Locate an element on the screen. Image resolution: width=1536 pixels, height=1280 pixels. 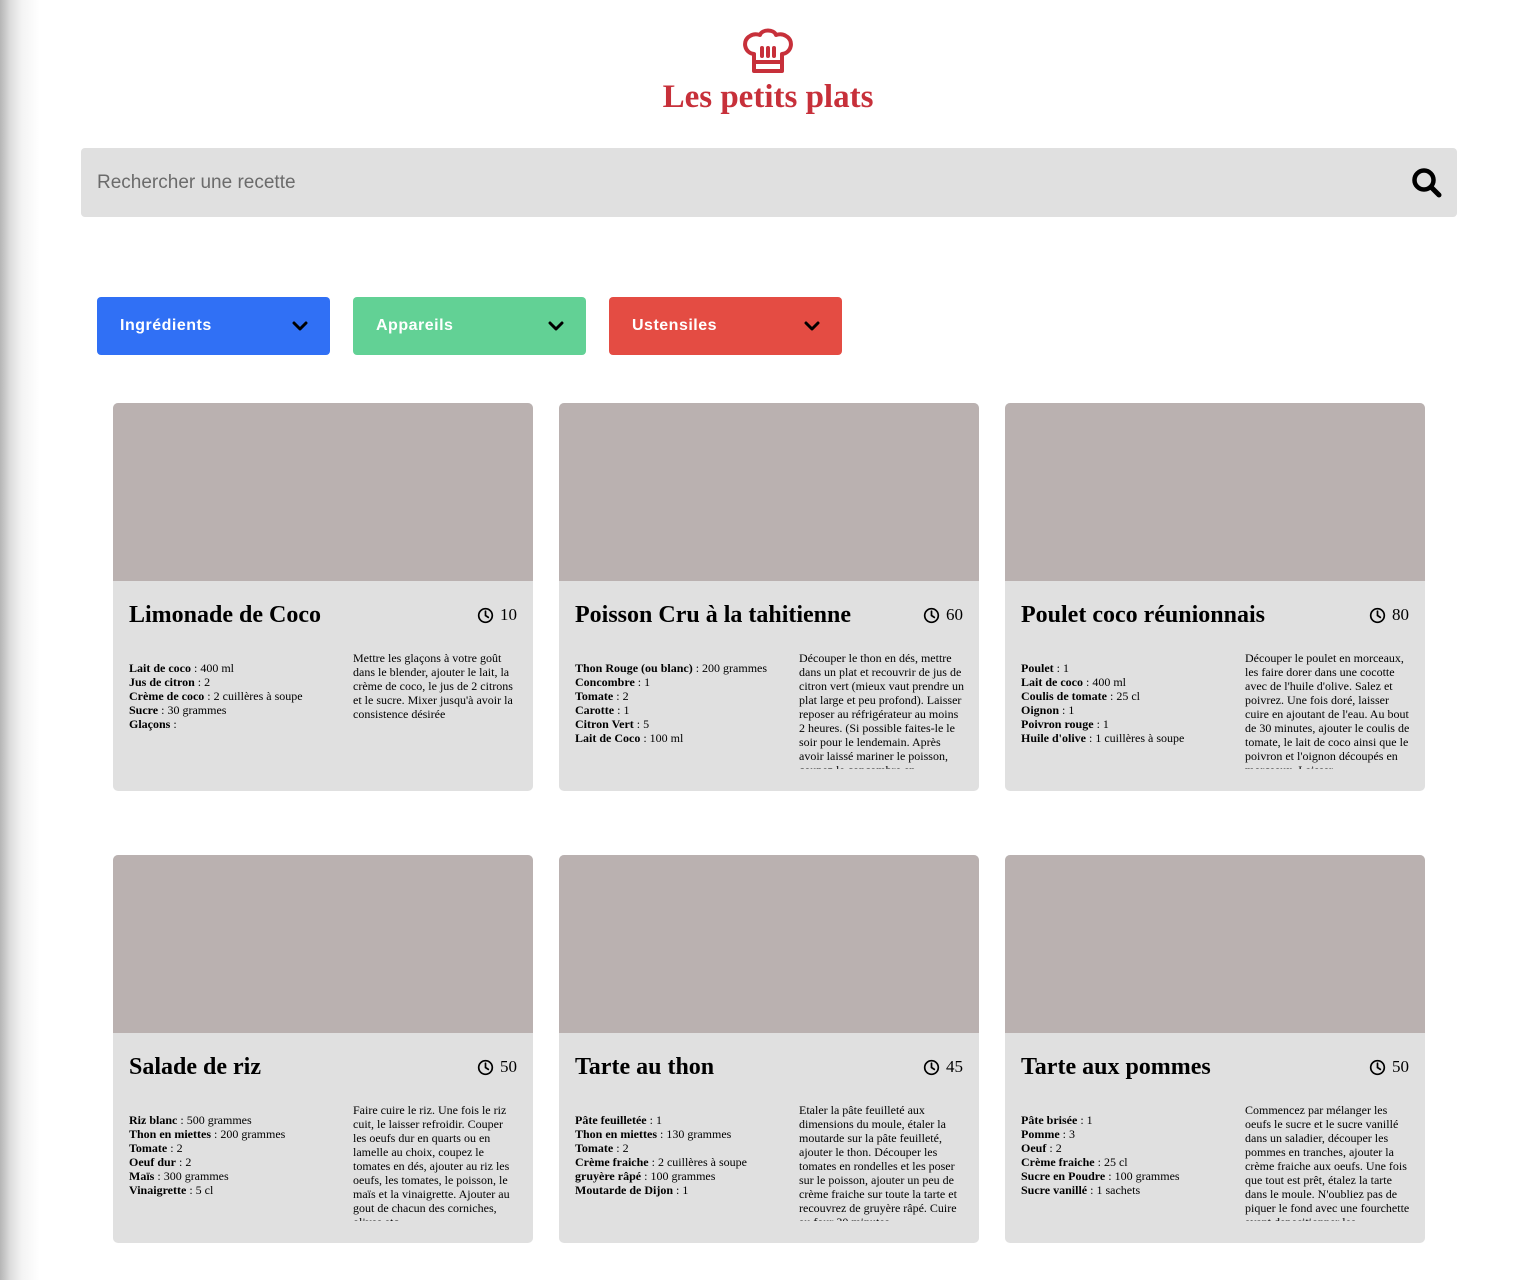
ingredient-name: Jus de citron is located at coordinates (162, 682).